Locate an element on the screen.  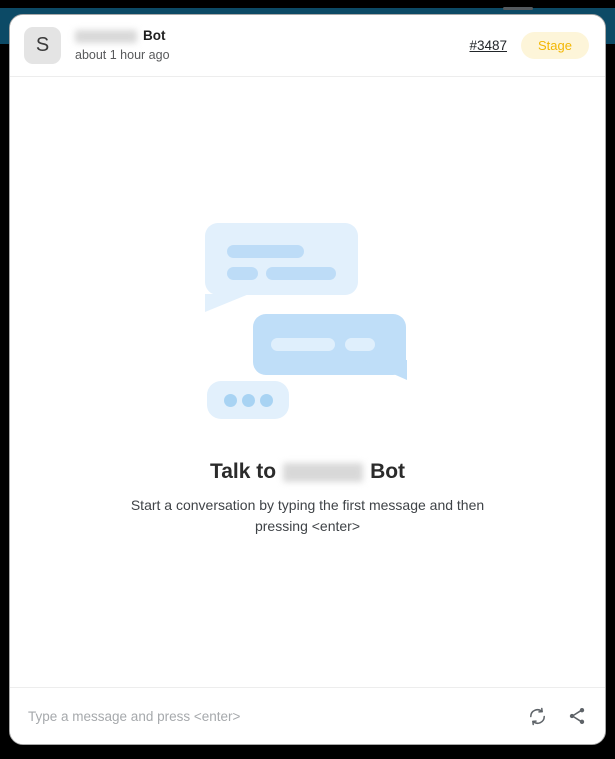
composer-actions is located at coordinates (557, 716).